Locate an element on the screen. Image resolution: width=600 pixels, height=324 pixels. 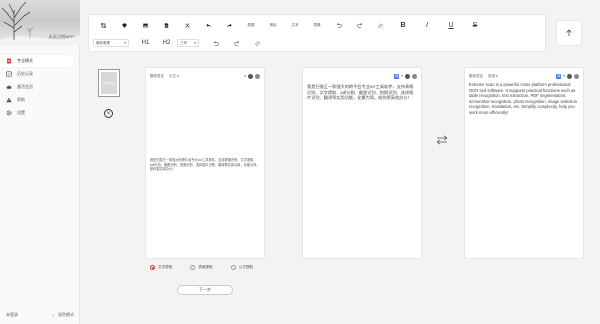
radio-label: 文字提取 is located at coordinates (165, 267).